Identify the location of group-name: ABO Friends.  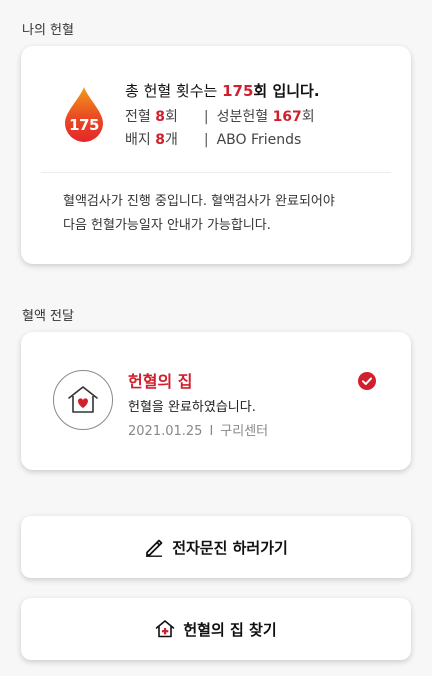
(259, 140).